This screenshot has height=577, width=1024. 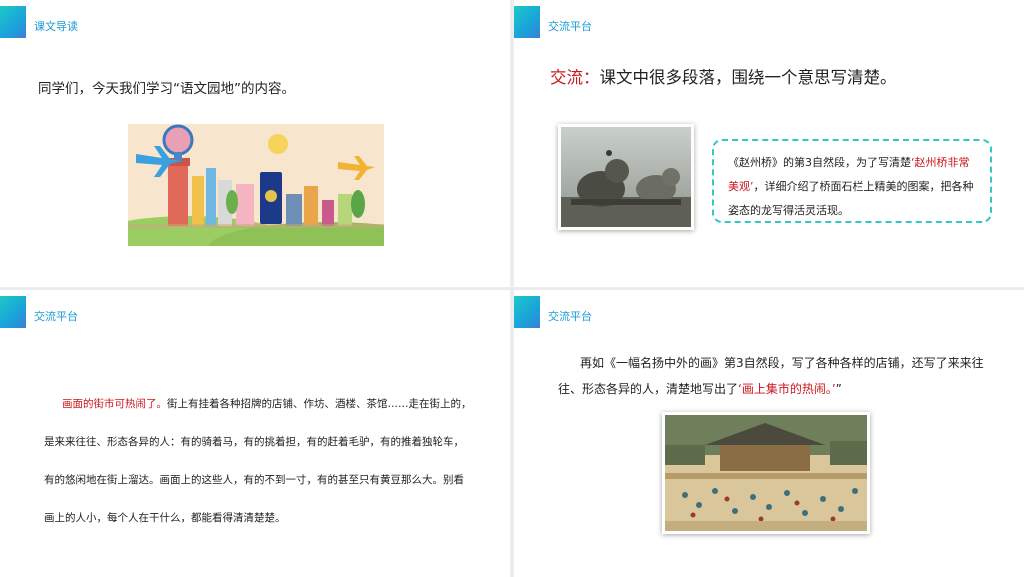 I want to click on heading-colon: ：, so click(x=591, y=77).